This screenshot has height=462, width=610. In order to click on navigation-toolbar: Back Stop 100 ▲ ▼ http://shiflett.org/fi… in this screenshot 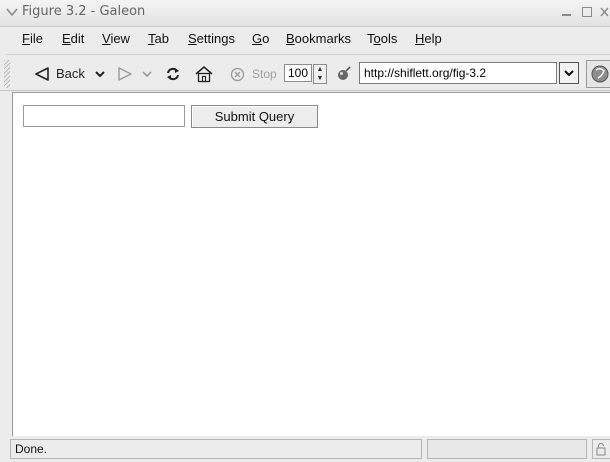, I will do `click(305, 74)`.